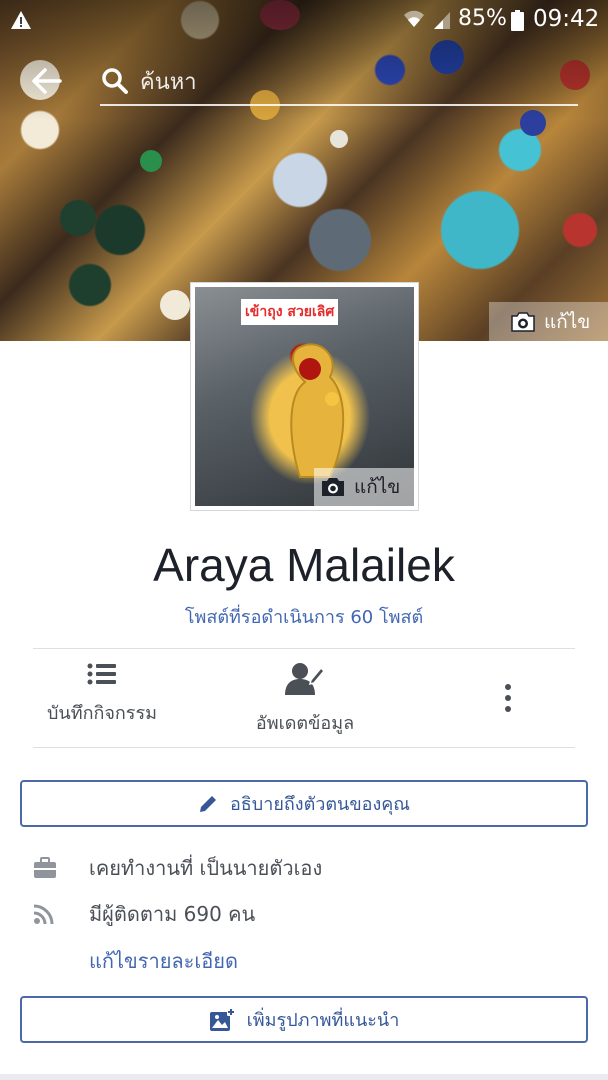  Describe the element at coordinates (517, 20) in the screenshot. I see `battery-icon` at that location.